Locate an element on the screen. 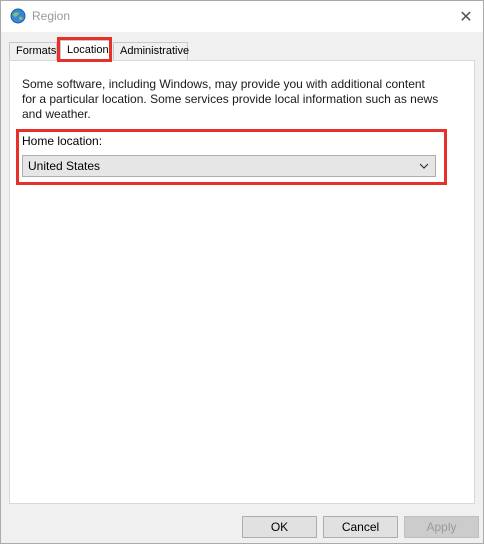 Image resolution: width=484 pixels, height=544 pixels. apply-button: Apply is located at coordinates (441, 527).